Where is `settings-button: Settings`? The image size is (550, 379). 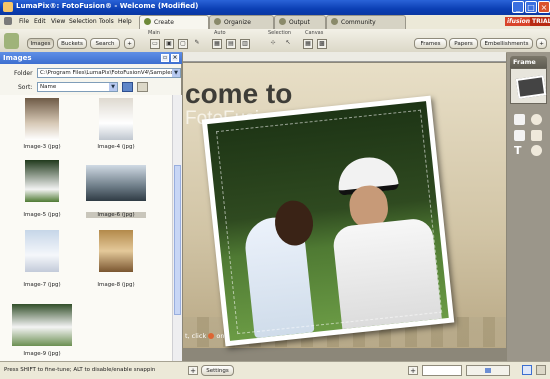
settings-button: Settings is located at coordinates (217, 370).